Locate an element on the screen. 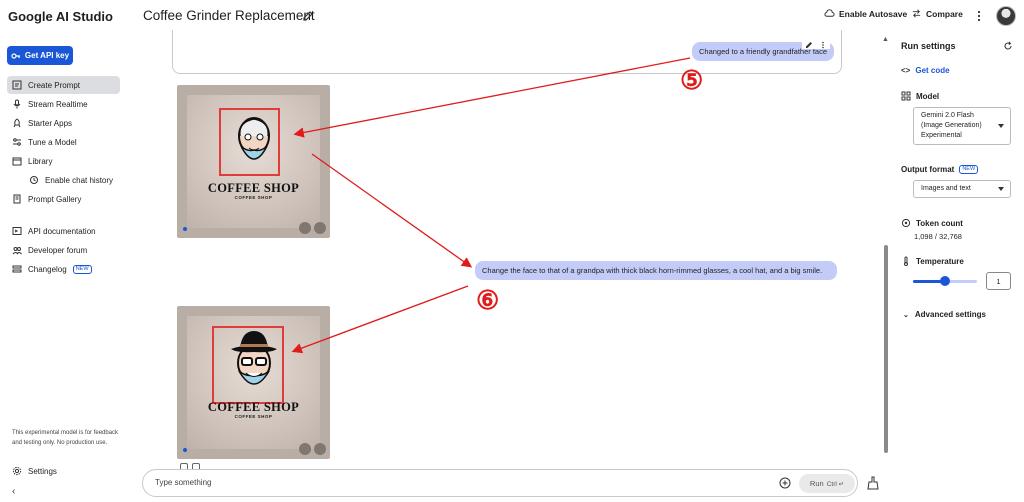 The width and height of the screenshot is (1024, 502). sidebar-item-label: Stream Realtime is located at coordinates (58, 104).